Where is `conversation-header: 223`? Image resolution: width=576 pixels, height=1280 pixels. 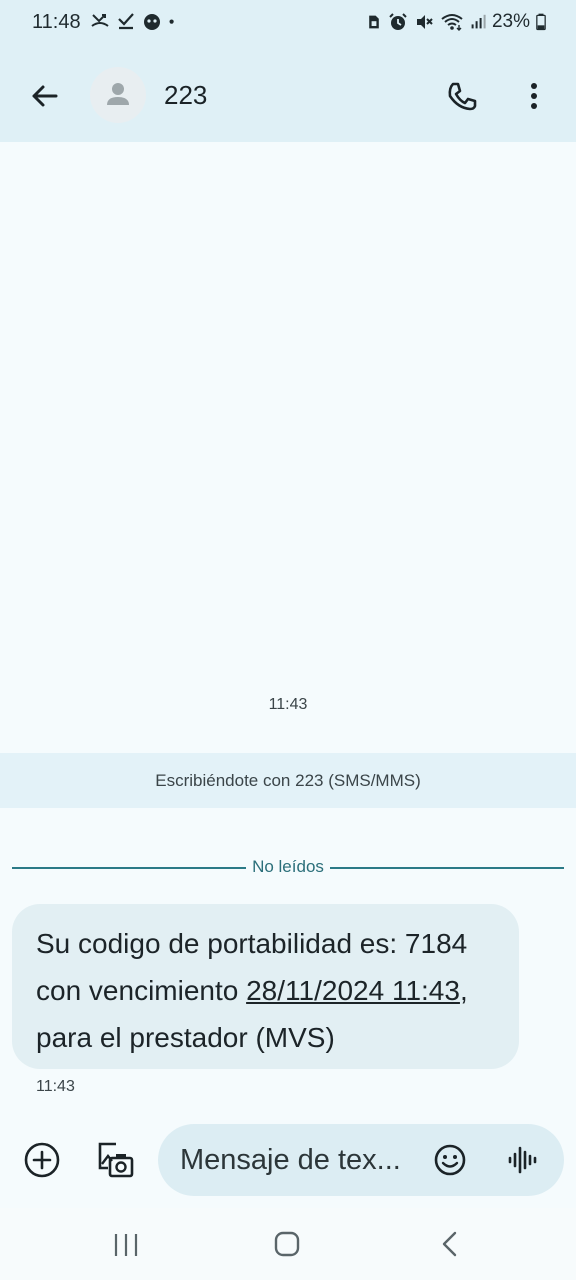
conversation-header: 223 is located at coordinates (288, 95).